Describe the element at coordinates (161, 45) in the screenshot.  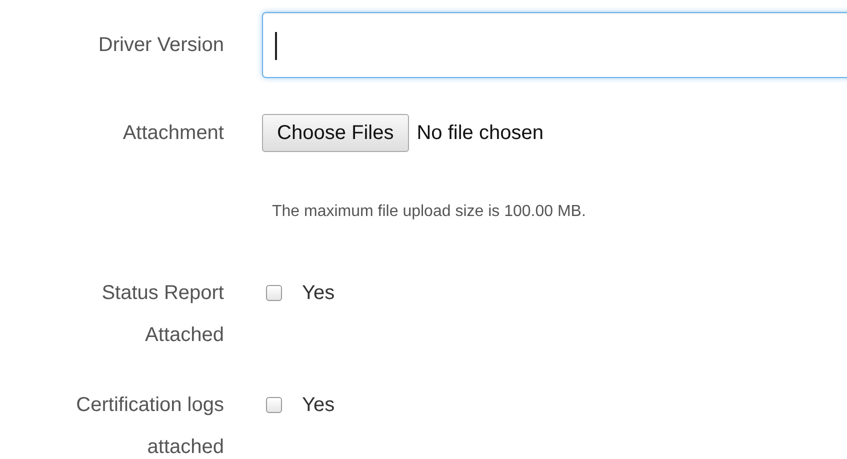
I see `field-label: Driver Version` at that location.